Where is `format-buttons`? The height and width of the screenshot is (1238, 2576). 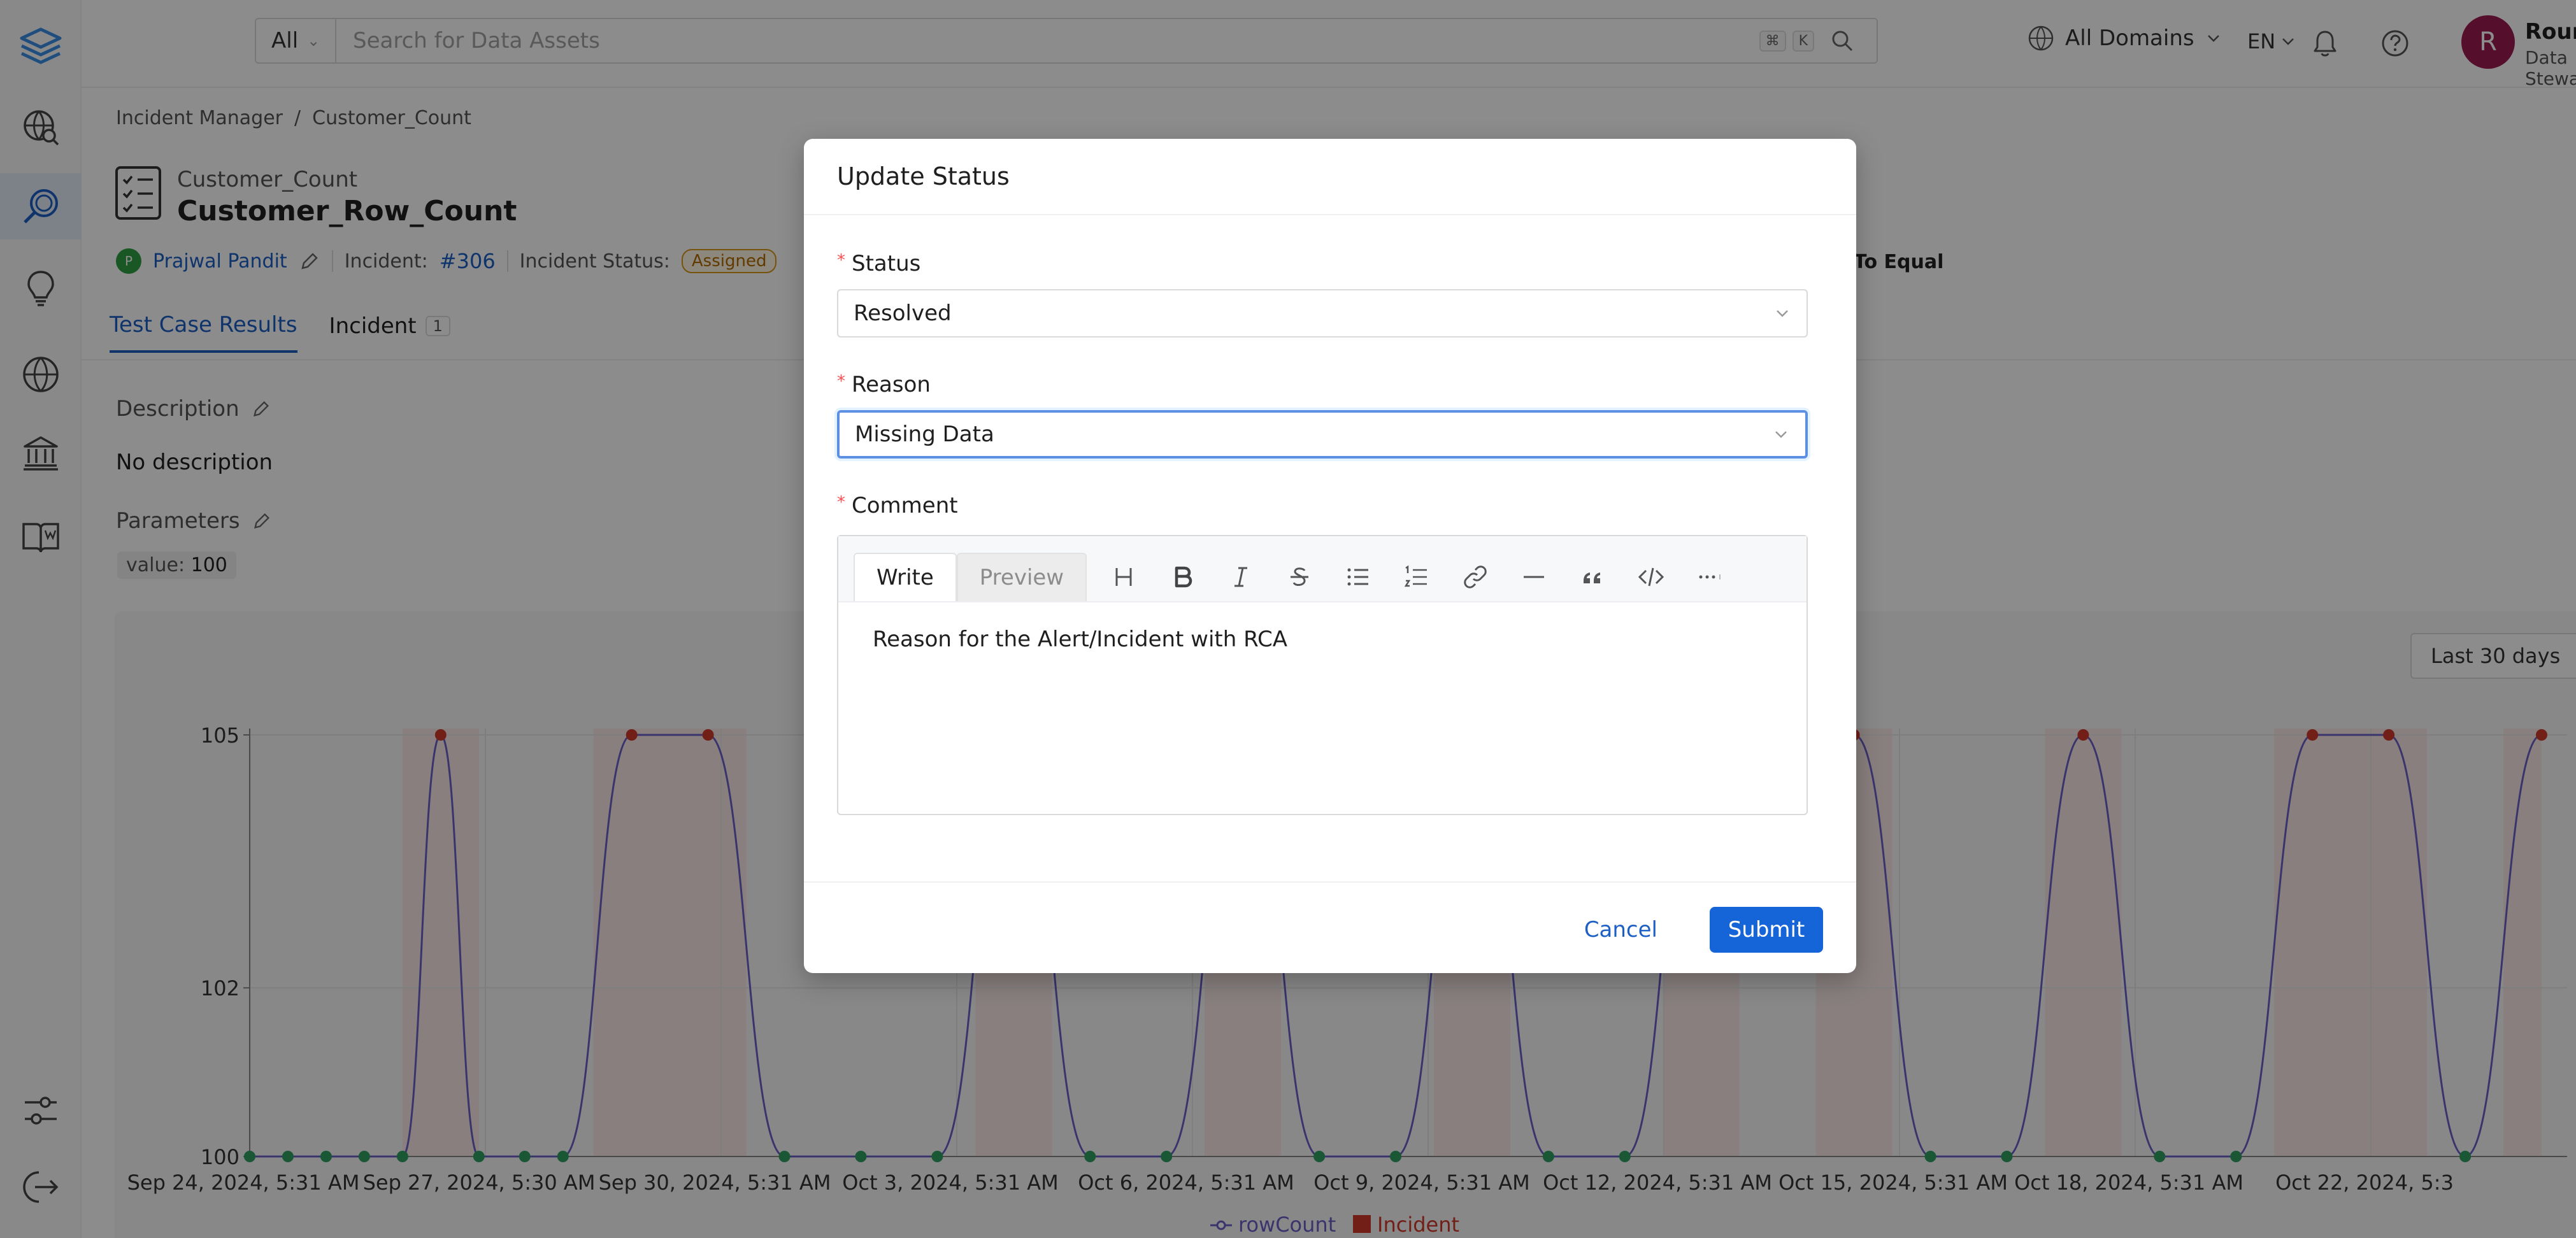
format-buttons is located at coordinates (1417, 577).